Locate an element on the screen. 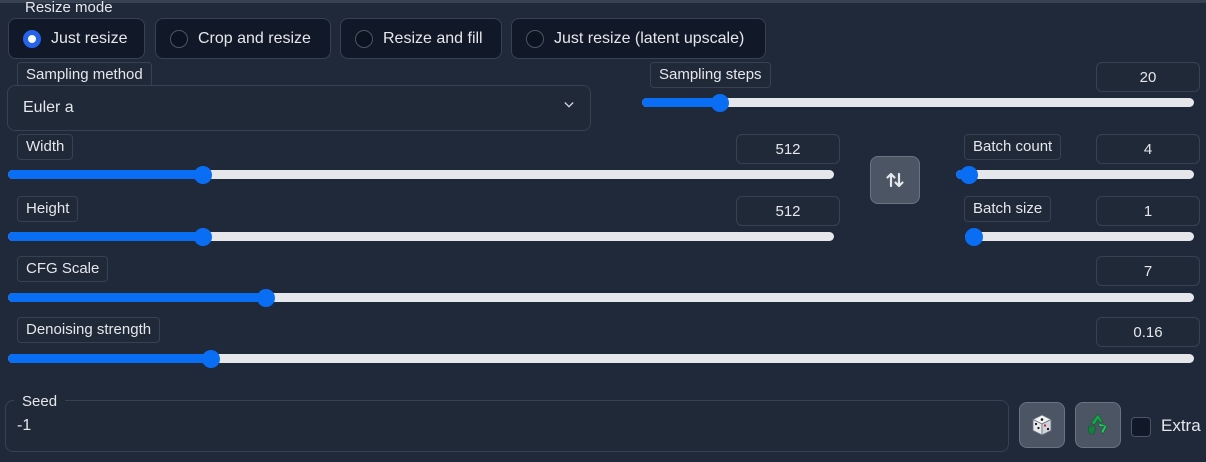 This screenshot has height=462, width=1206. recycle-icon is located at coordinates (1097, 424).